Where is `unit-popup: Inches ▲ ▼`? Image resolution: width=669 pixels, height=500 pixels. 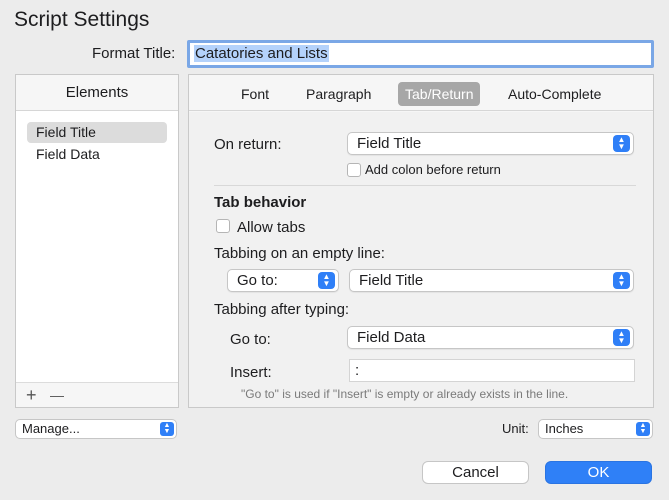
unit-popup: Inches ▲ ▼ is located at coordinates (595, 429).